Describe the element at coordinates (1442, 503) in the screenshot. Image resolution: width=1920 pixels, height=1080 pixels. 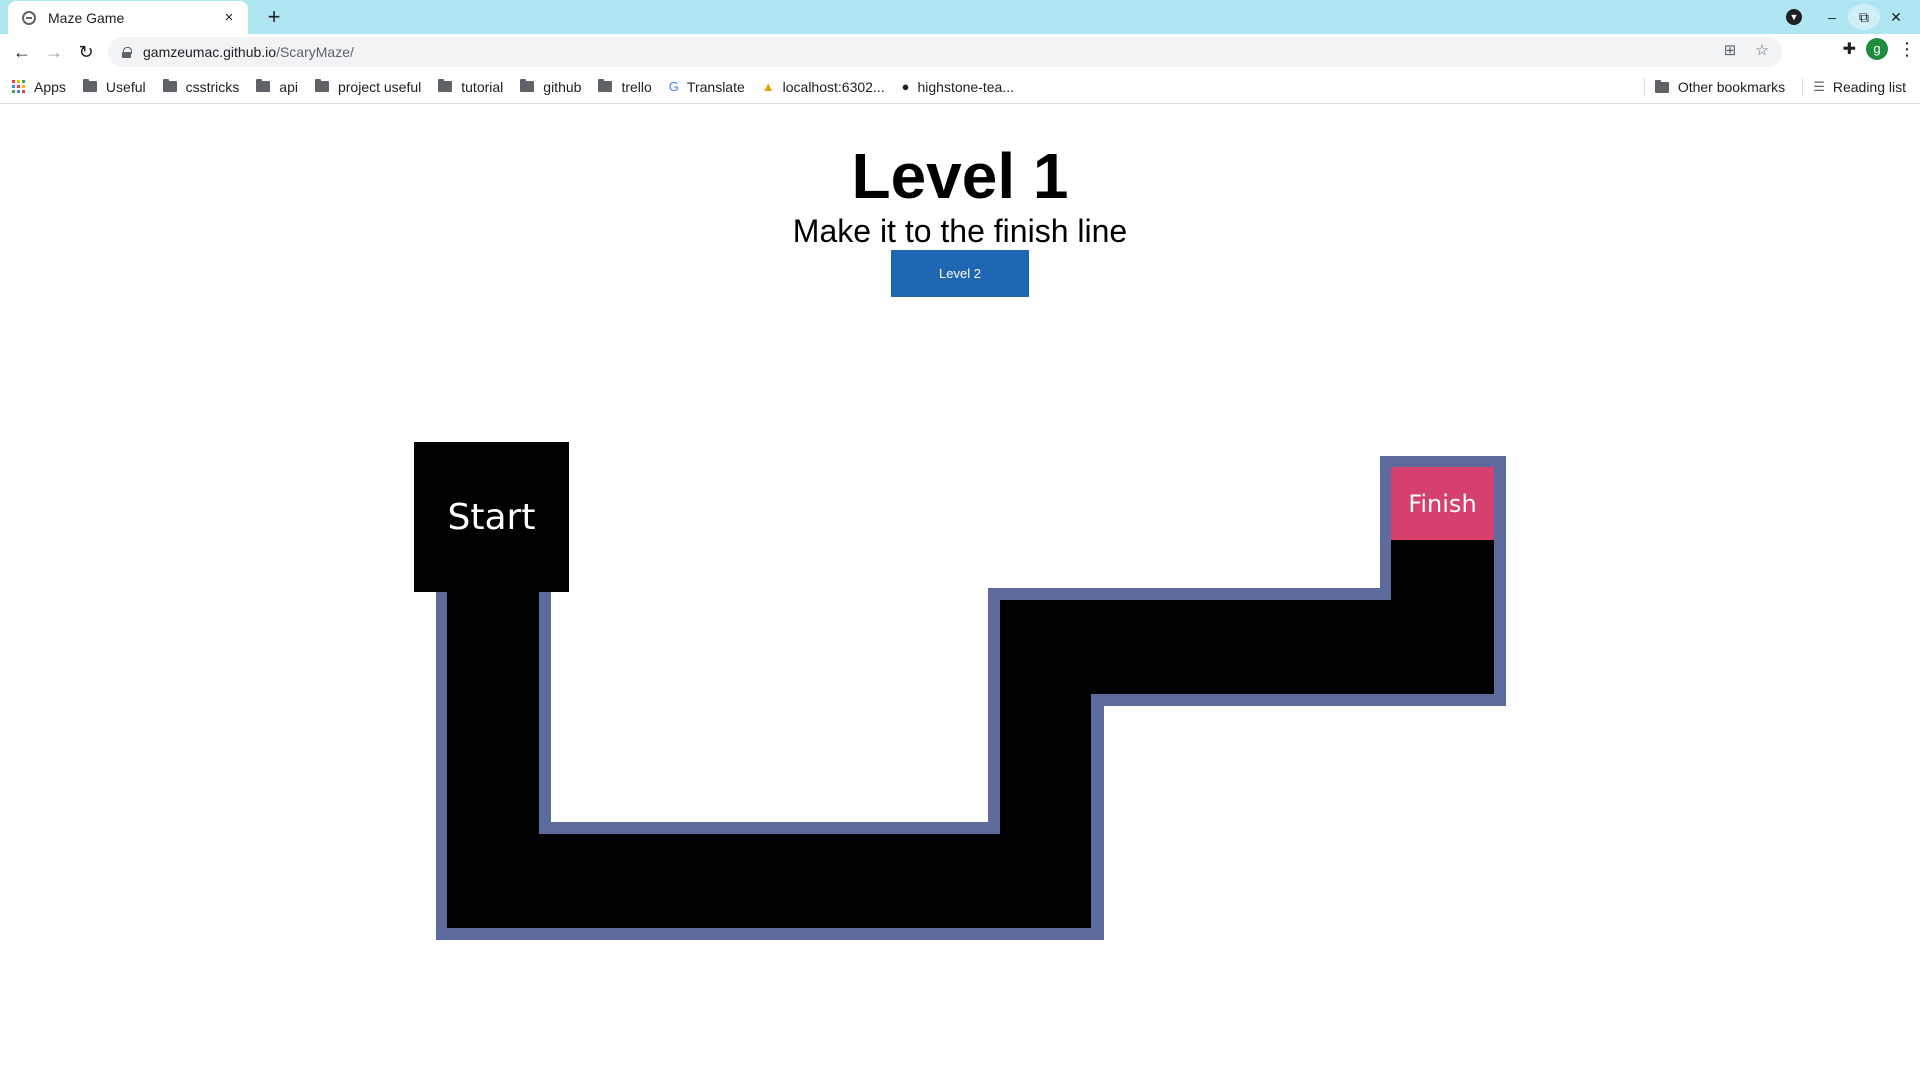
I see `finish-zone: Finish` at that location.